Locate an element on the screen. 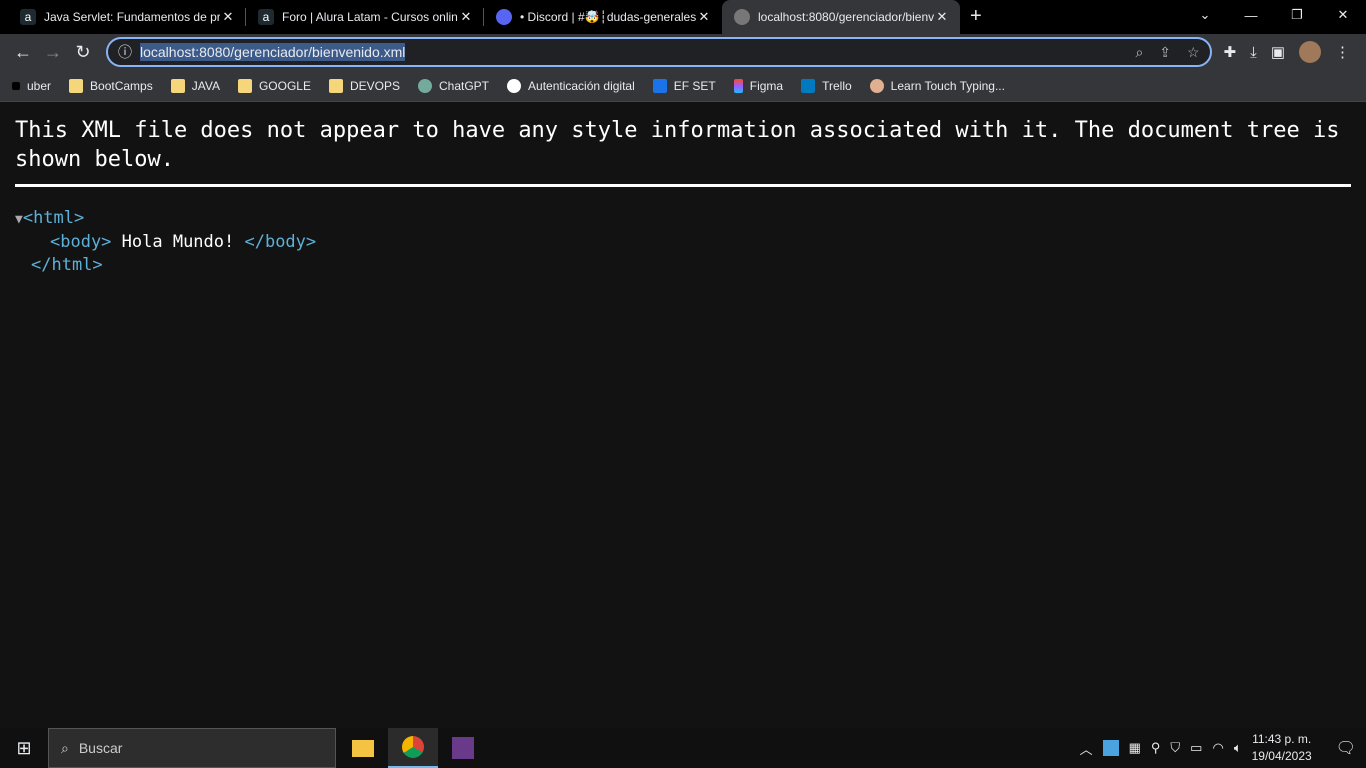  back-button: ← is located at coordinates (23, 52).